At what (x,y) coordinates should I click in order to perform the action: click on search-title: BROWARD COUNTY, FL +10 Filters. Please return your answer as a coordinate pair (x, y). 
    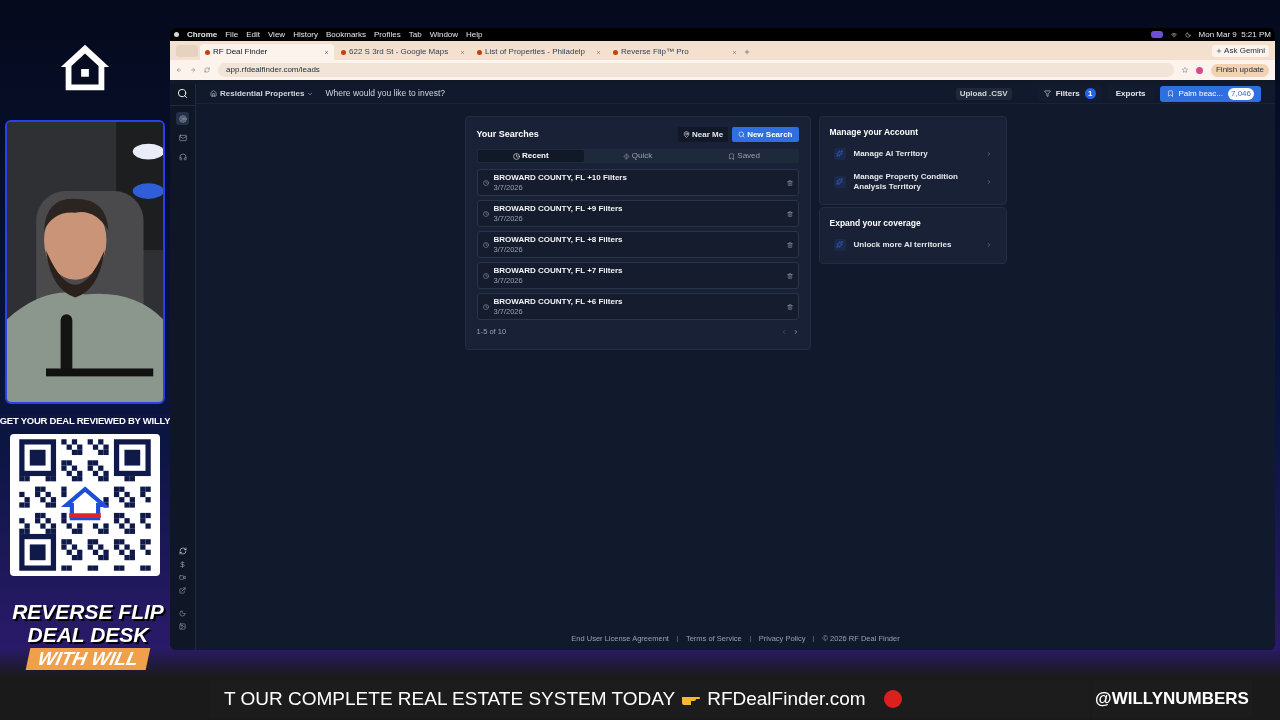
    Looking at the image, I should click on (560, 178).